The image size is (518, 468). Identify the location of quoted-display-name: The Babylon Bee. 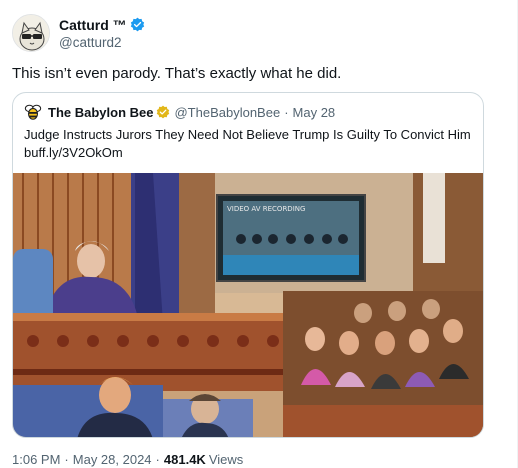
(100, 112).